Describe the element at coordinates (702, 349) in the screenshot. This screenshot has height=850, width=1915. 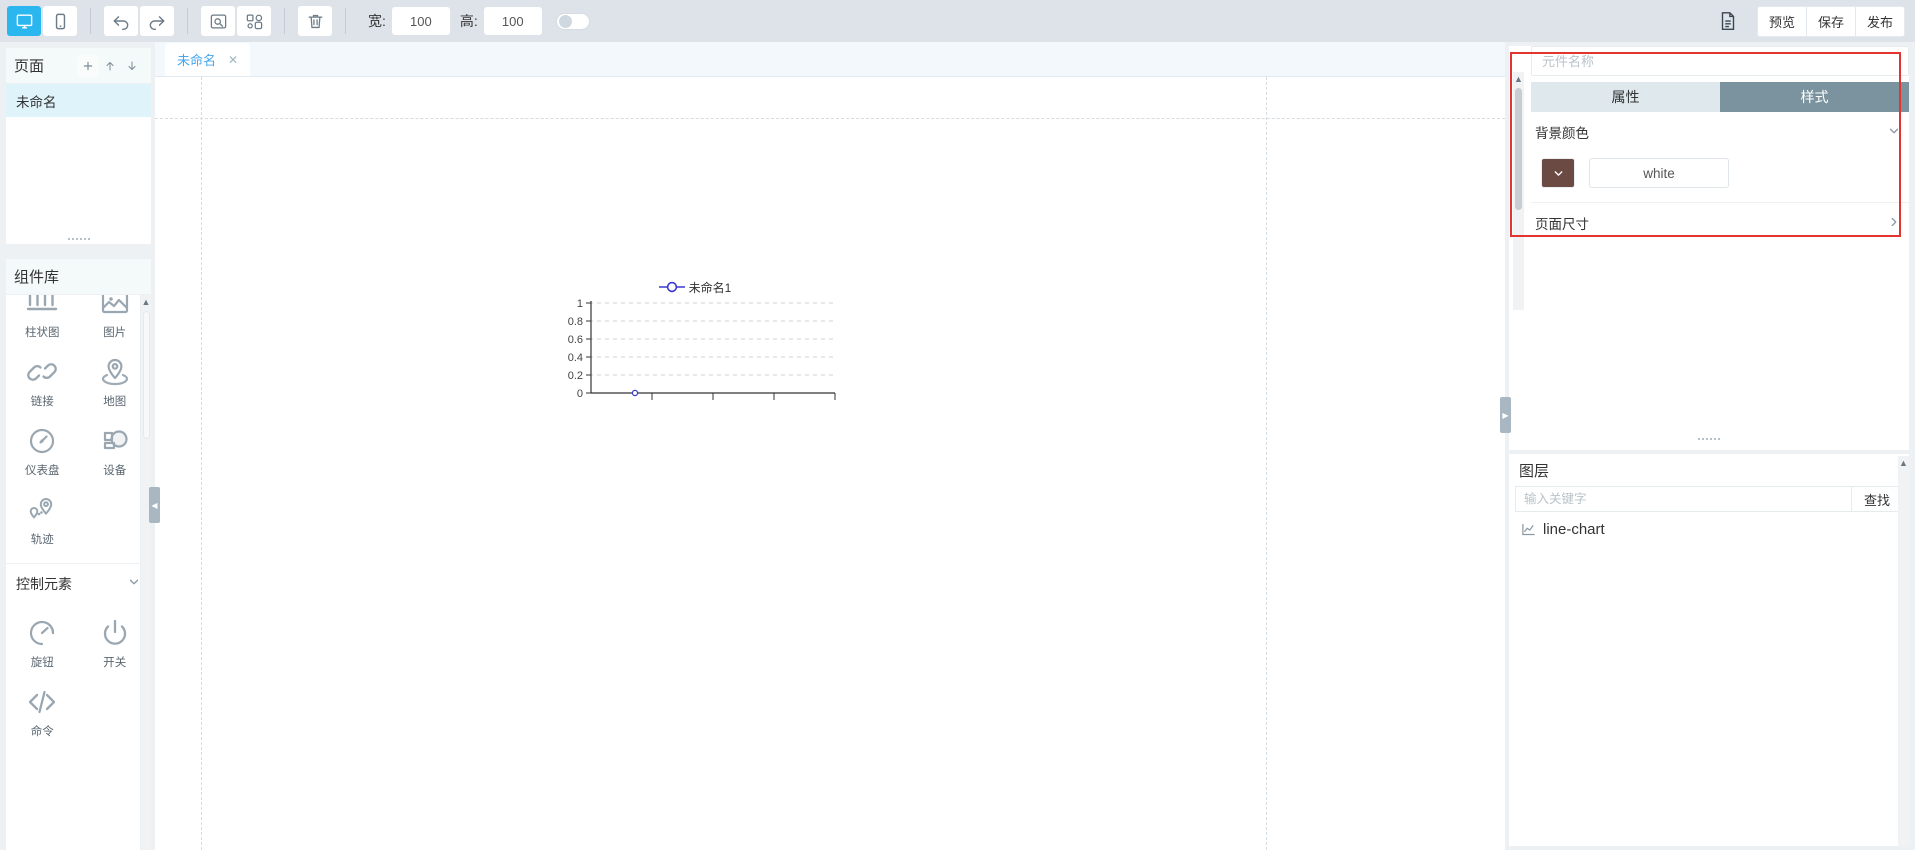
I see `chart-plot: 1 0.8 0.6 0.4 0.2 0` at that location.